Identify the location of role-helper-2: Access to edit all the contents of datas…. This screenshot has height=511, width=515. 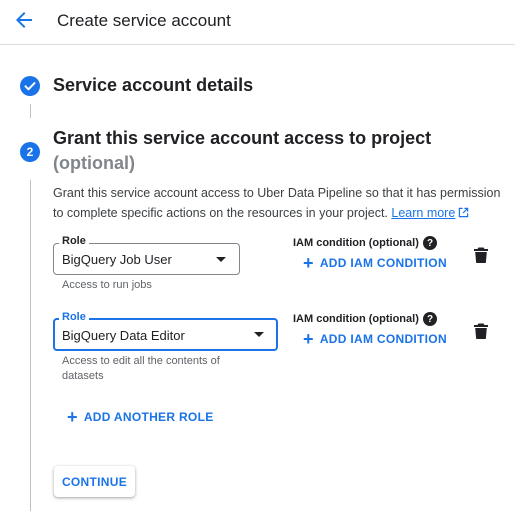
(141, 368).